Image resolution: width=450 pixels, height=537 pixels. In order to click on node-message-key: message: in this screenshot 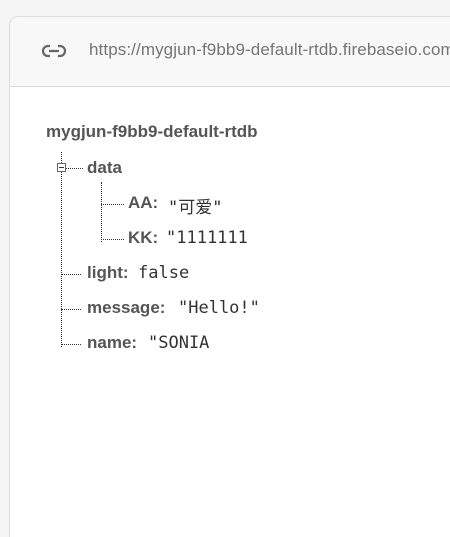, I will do `click(126, 308)`.